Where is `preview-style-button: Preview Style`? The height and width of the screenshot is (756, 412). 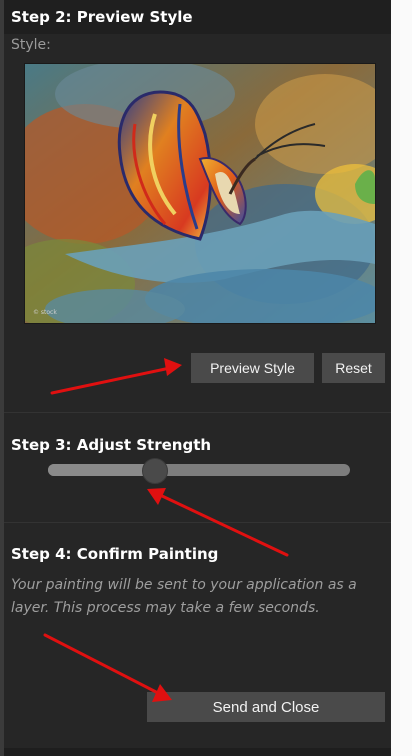
preview-style-button: Preview Style is located at coordinates (252, 368).